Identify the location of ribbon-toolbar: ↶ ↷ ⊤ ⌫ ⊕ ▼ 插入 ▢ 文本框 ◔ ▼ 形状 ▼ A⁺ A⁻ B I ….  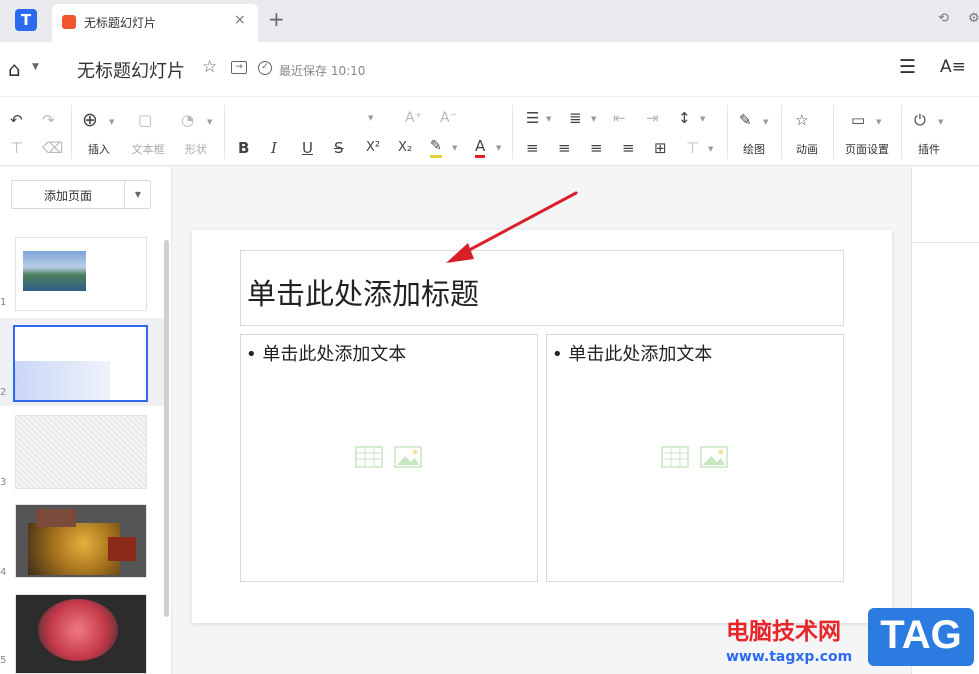
(489, 131).